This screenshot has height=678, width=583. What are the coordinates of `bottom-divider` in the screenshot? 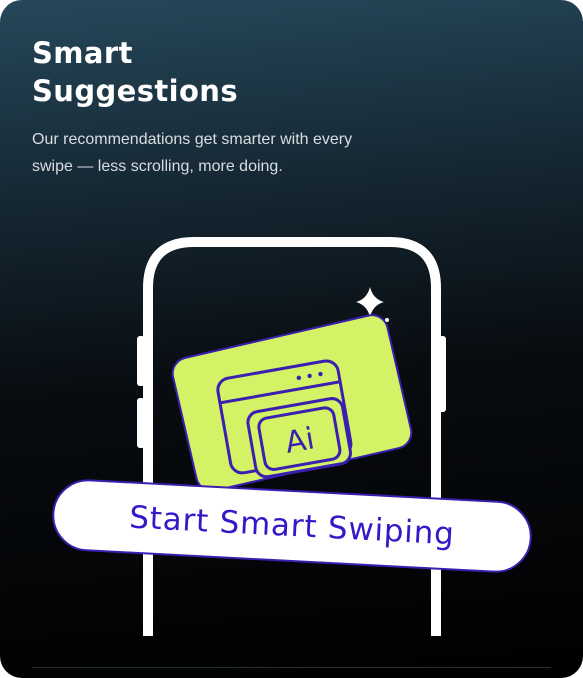 It's located at (291, 667).